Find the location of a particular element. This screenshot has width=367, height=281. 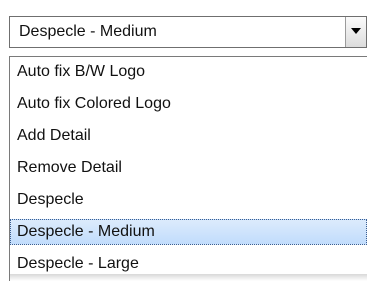

preset-combobox: Despecle - Medium is located at coordinates (188, 32).